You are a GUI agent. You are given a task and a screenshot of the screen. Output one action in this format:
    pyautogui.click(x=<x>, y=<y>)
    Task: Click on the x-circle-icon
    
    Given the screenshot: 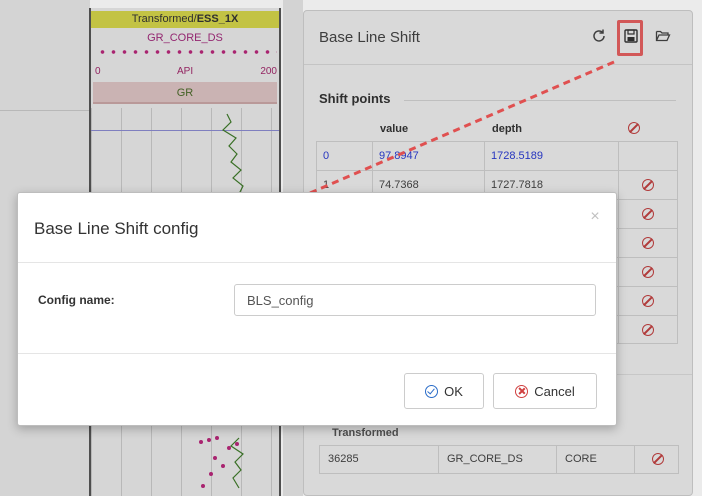 What is the action you would take?
    pyautogui.click(x=522, y=391)
    